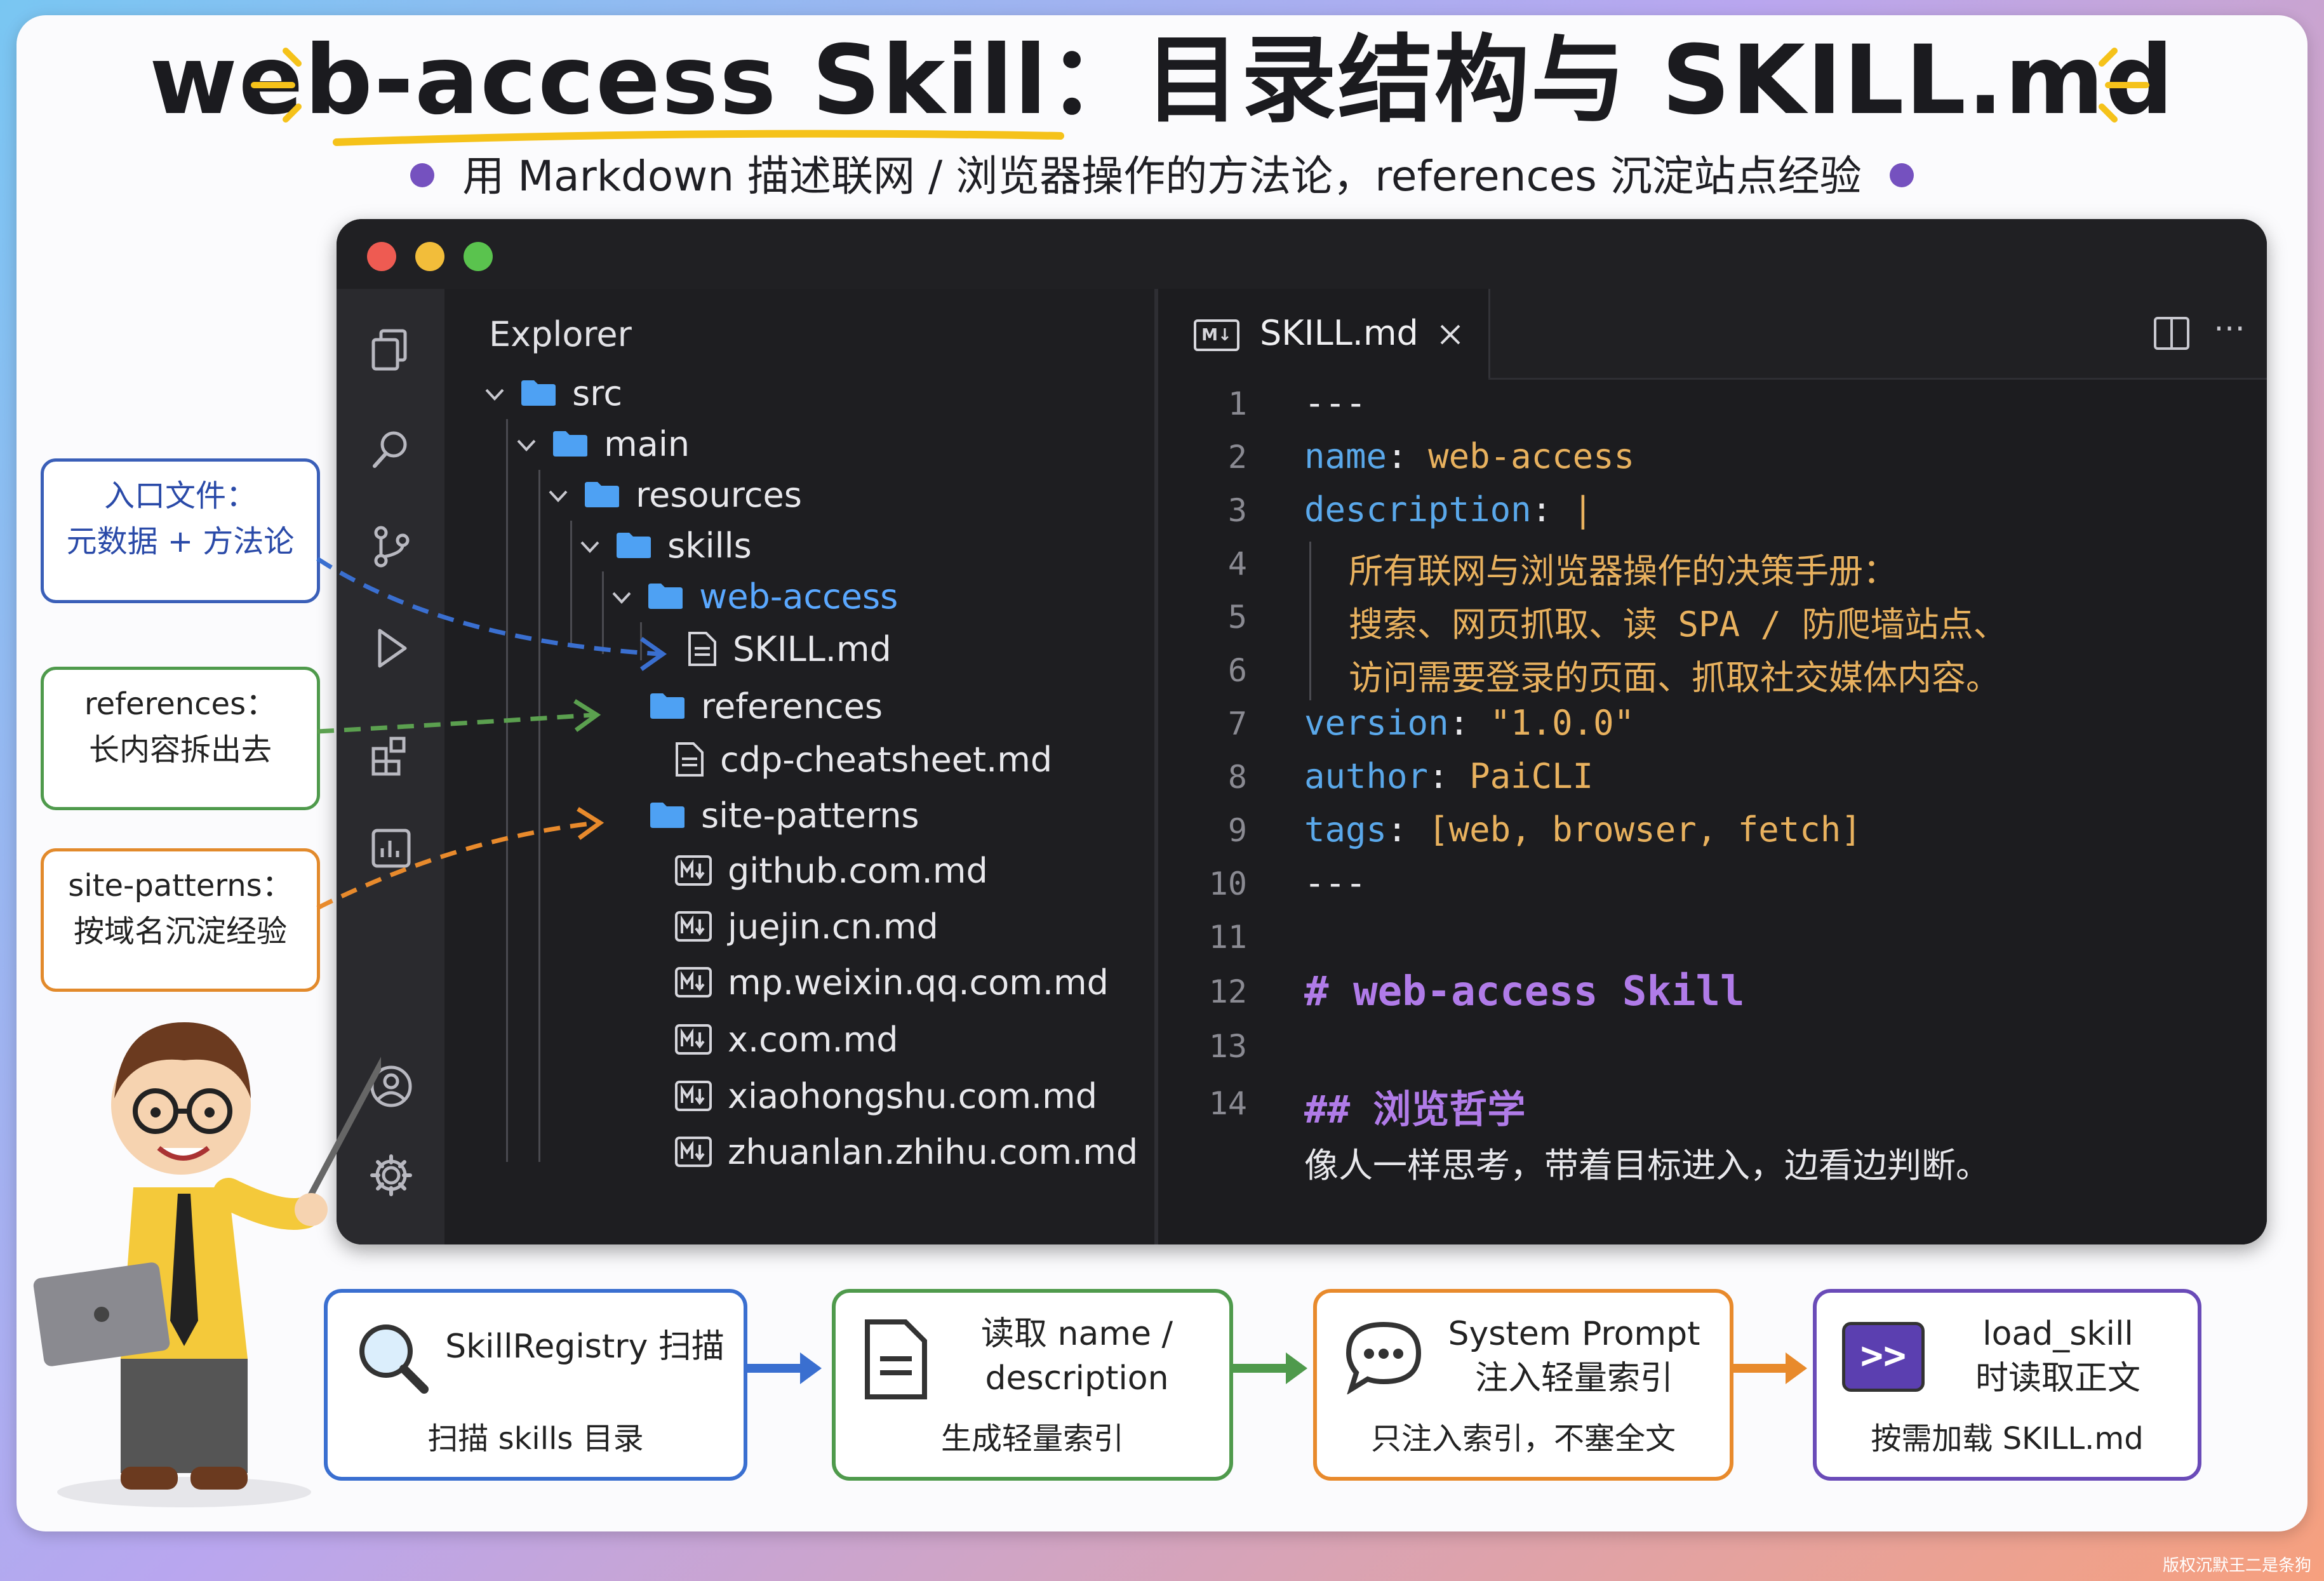  I want to click on tree-folder-main: main, so click(603, 444).